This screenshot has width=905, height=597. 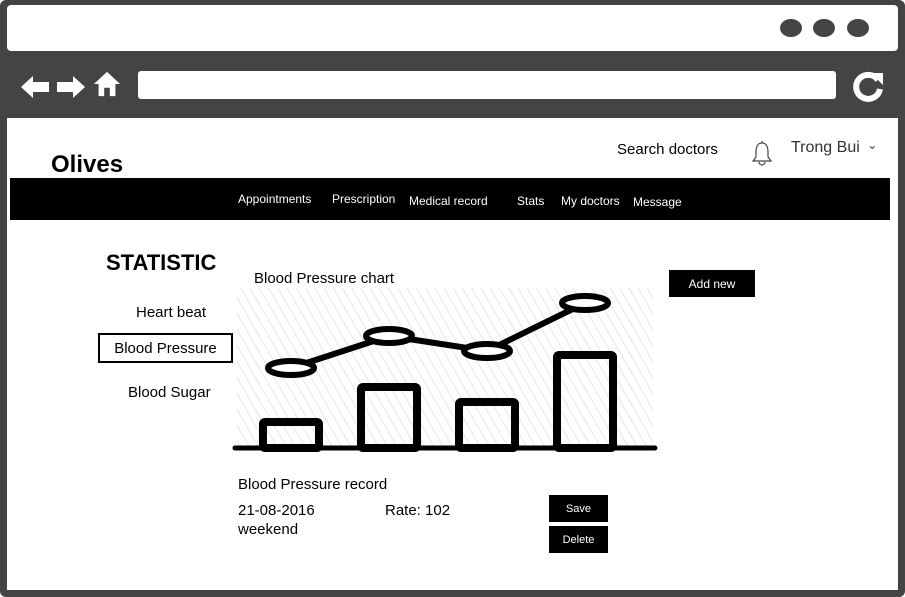 What do you see at coordinates (161, 262) in the screenshot?
I see `statistic-title: STATISTIC` at bounding box center [161, 262].